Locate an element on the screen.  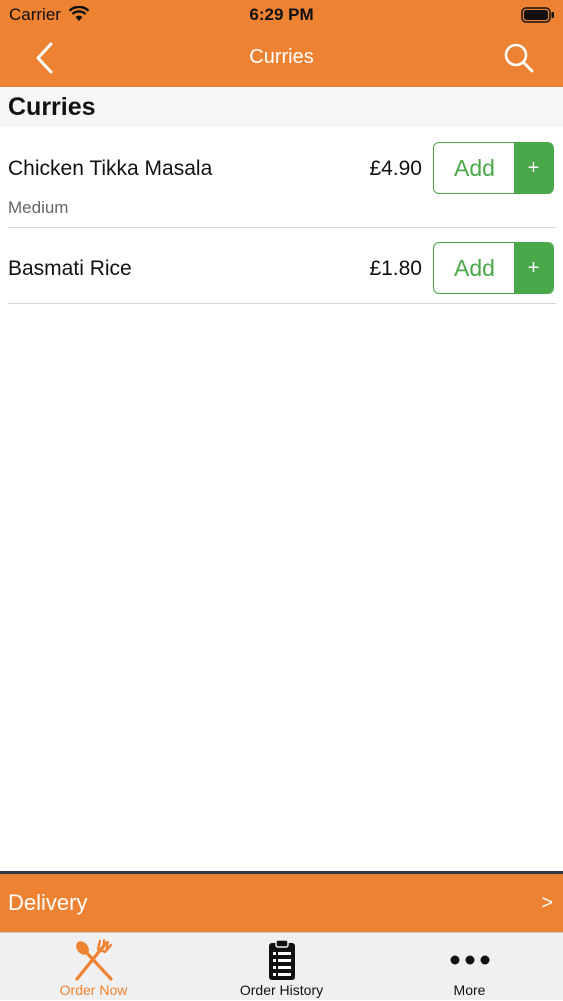
tab-order-now: Order Now is located at coordinates (93, 967).